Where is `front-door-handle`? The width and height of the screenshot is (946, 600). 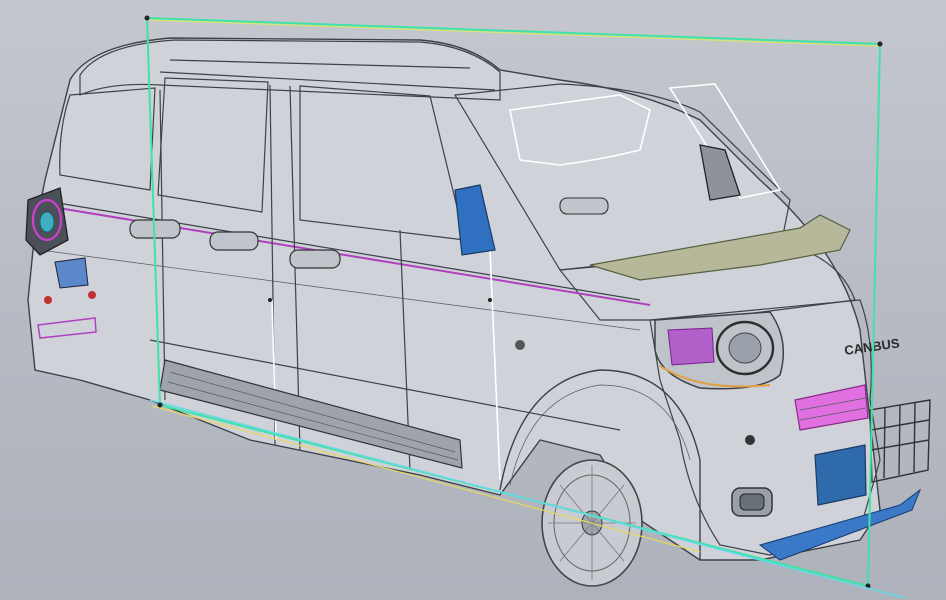
front-door-handle is located at coordinates (315, 259).